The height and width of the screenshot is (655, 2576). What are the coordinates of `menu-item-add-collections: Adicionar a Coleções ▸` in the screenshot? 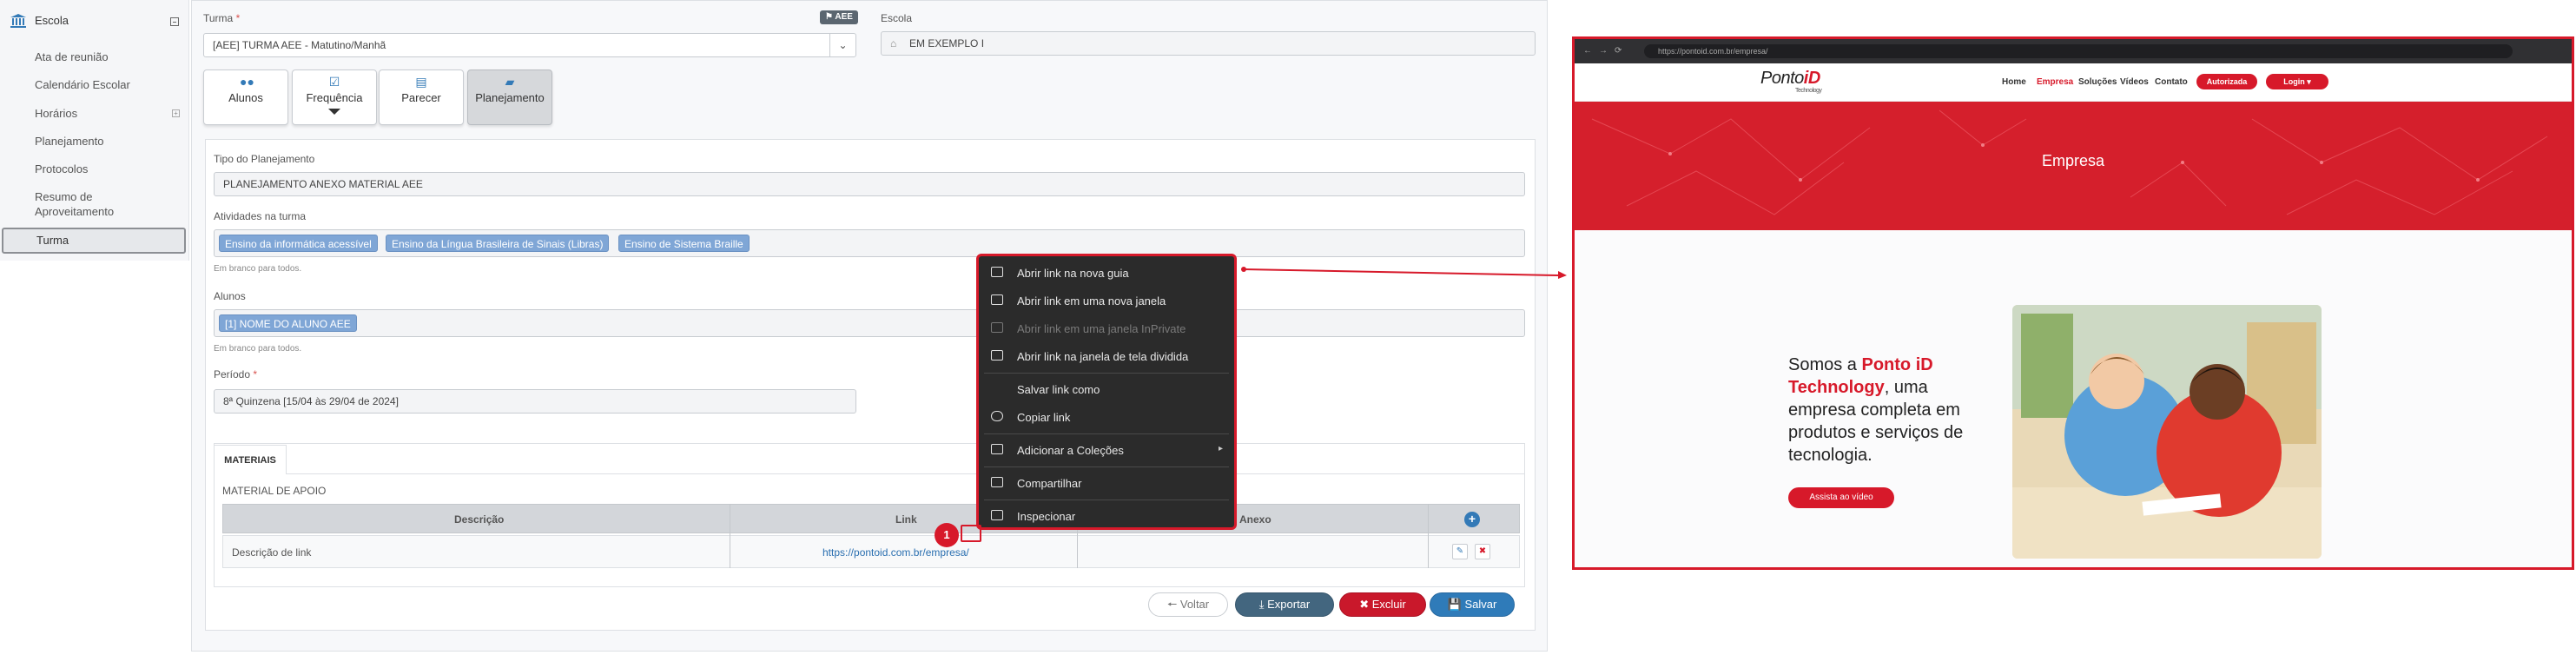 It's located at (1106, 450).